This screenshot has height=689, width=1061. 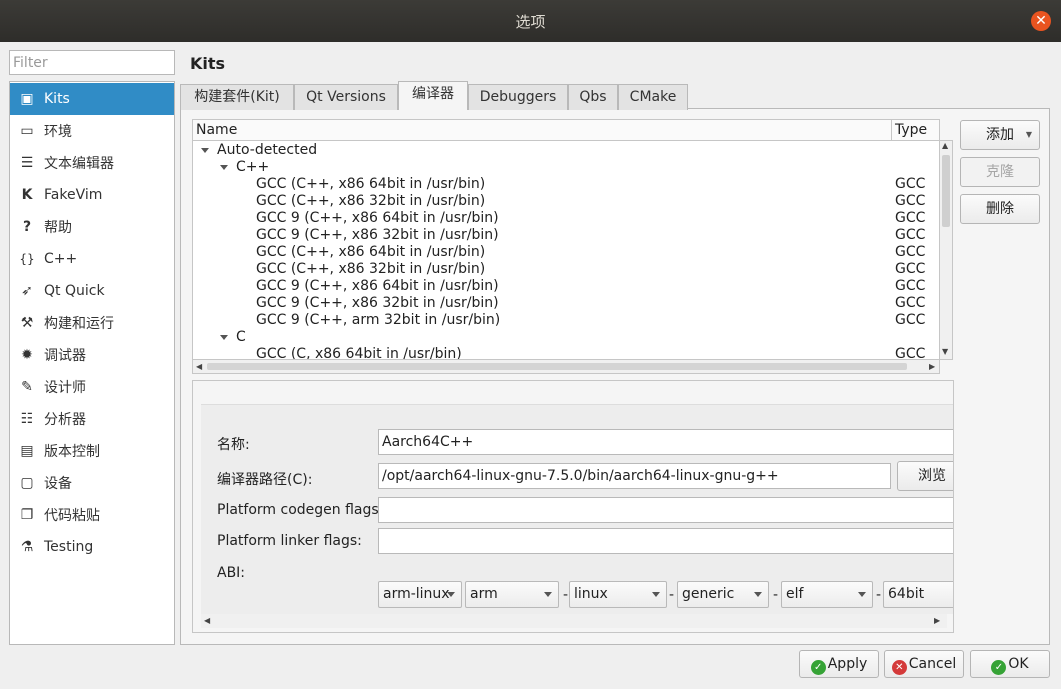 What do you see at coordinates (300, 510) in the screenshot?
I see `codegen-flags-label: Platform codegen flags:` at bounding box center [300, 510].